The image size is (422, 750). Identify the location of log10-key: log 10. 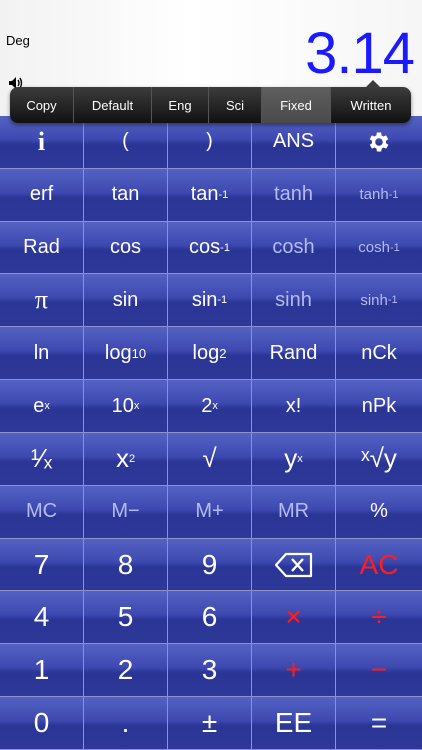
(126, 354).